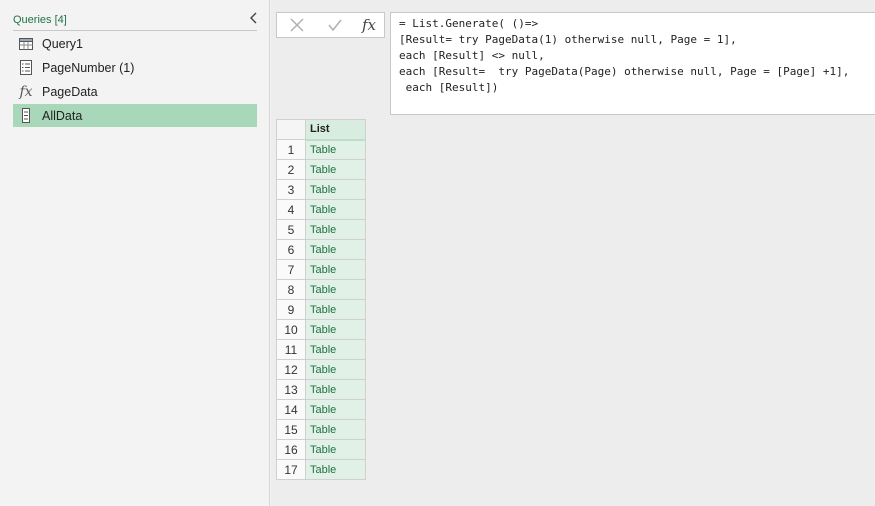 The width and height of the screenshot is (875, 506). I want to click on table-row: 12 Table, so click(321, 369).